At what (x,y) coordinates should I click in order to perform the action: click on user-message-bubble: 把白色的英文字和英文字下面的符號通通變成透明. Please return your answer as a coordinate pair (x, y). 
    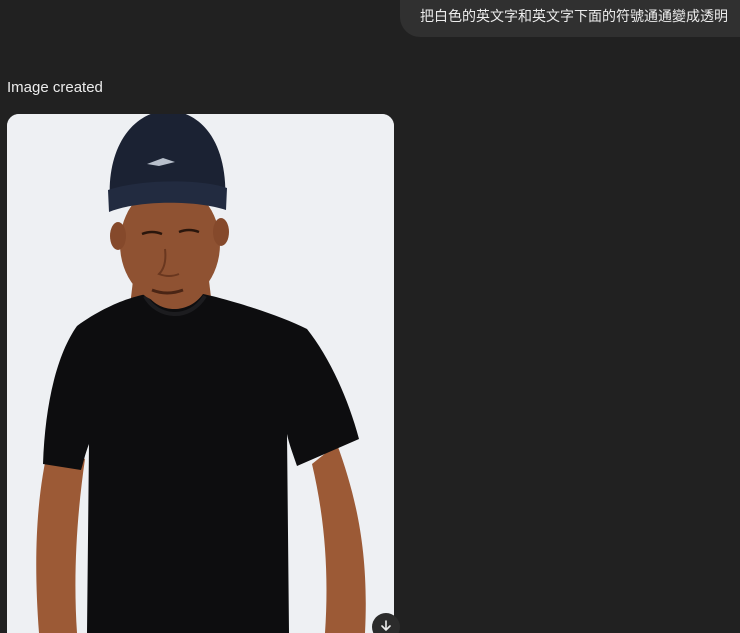
    Looking at the image, I should click on (570, 18).